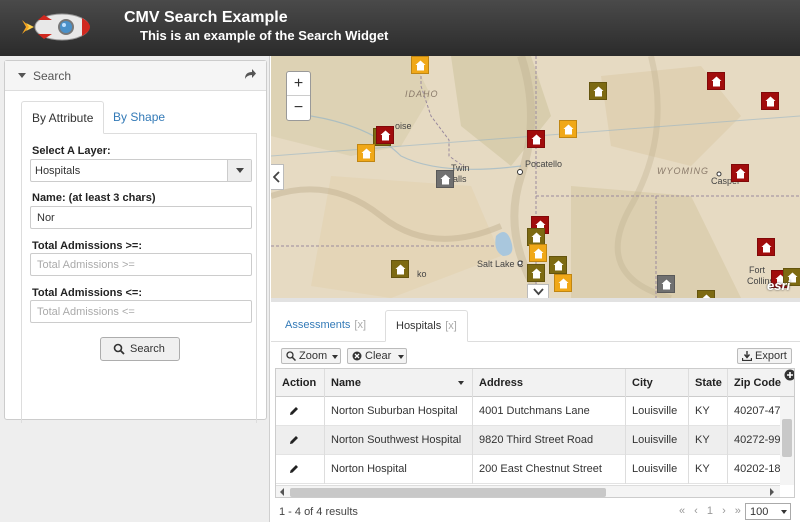 Image resolution: width=800 pixels, height=522 pixels. What do you see at coordinates (422, 94) in the screenshot?
I see `map-label-idaho: IDAHO` at bounding box center [422, 94].